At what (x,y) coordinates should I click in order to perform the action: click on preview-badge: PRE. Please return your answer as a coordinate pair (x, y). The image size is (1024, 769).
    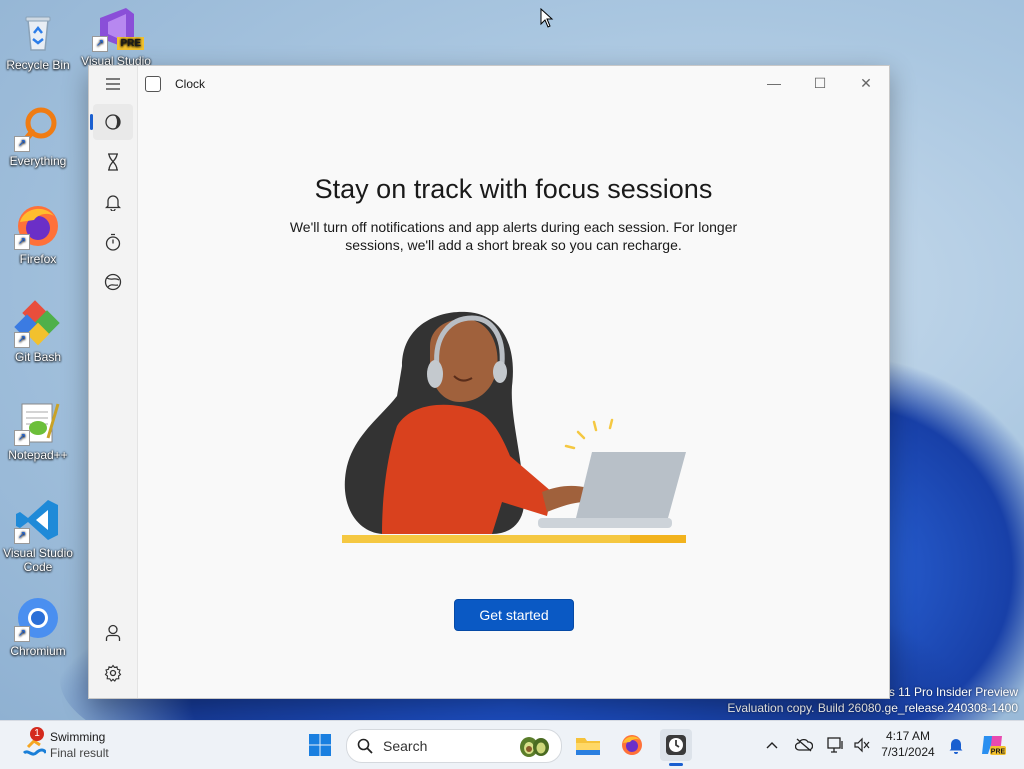
    Looking at the image, I should click on (130, 43).